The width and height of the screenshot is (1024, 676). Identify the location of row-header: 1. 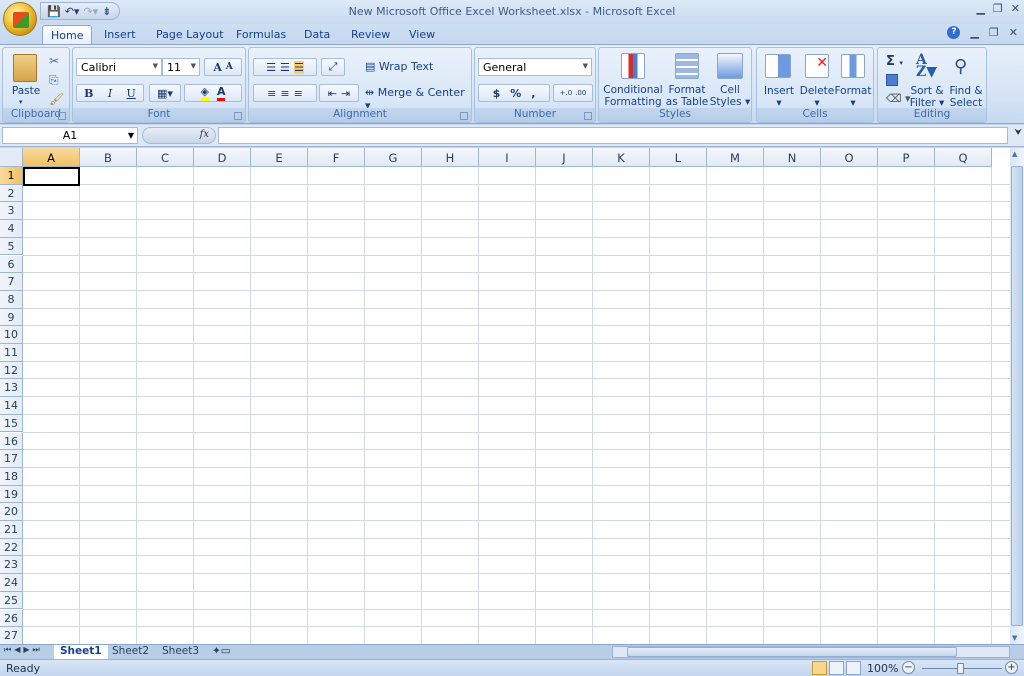
(11, 176).